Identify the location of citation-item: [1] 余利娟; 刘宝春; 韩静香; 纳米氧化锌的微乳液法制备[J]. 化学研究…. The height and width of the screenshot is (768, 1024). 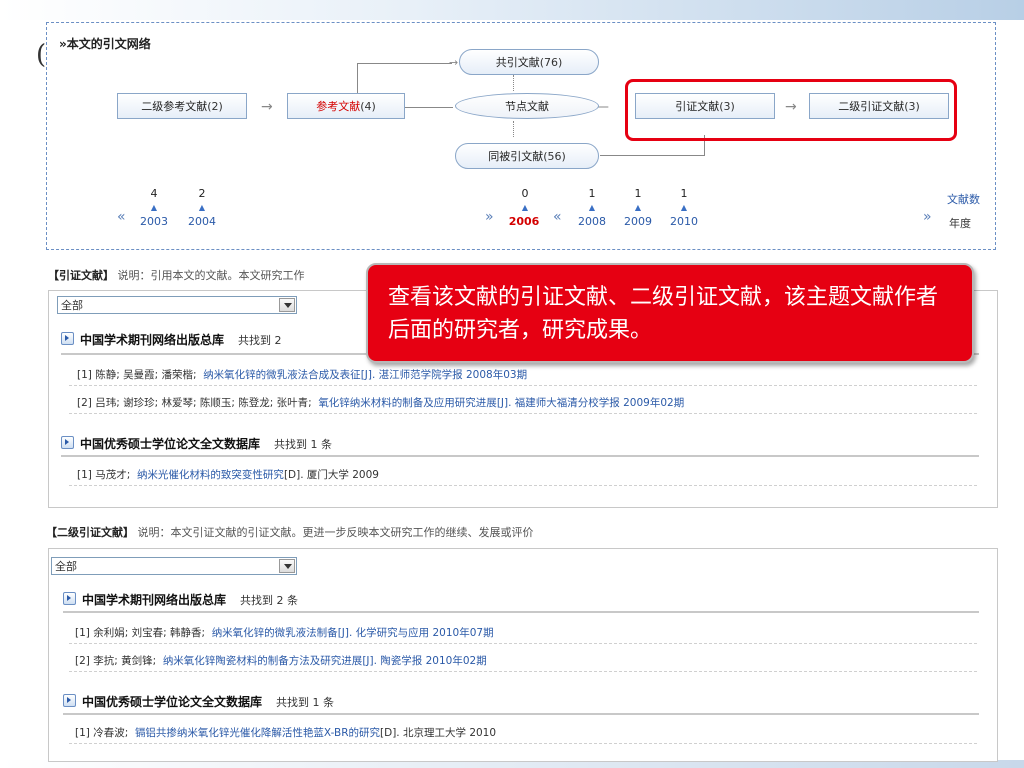
(284, 632).